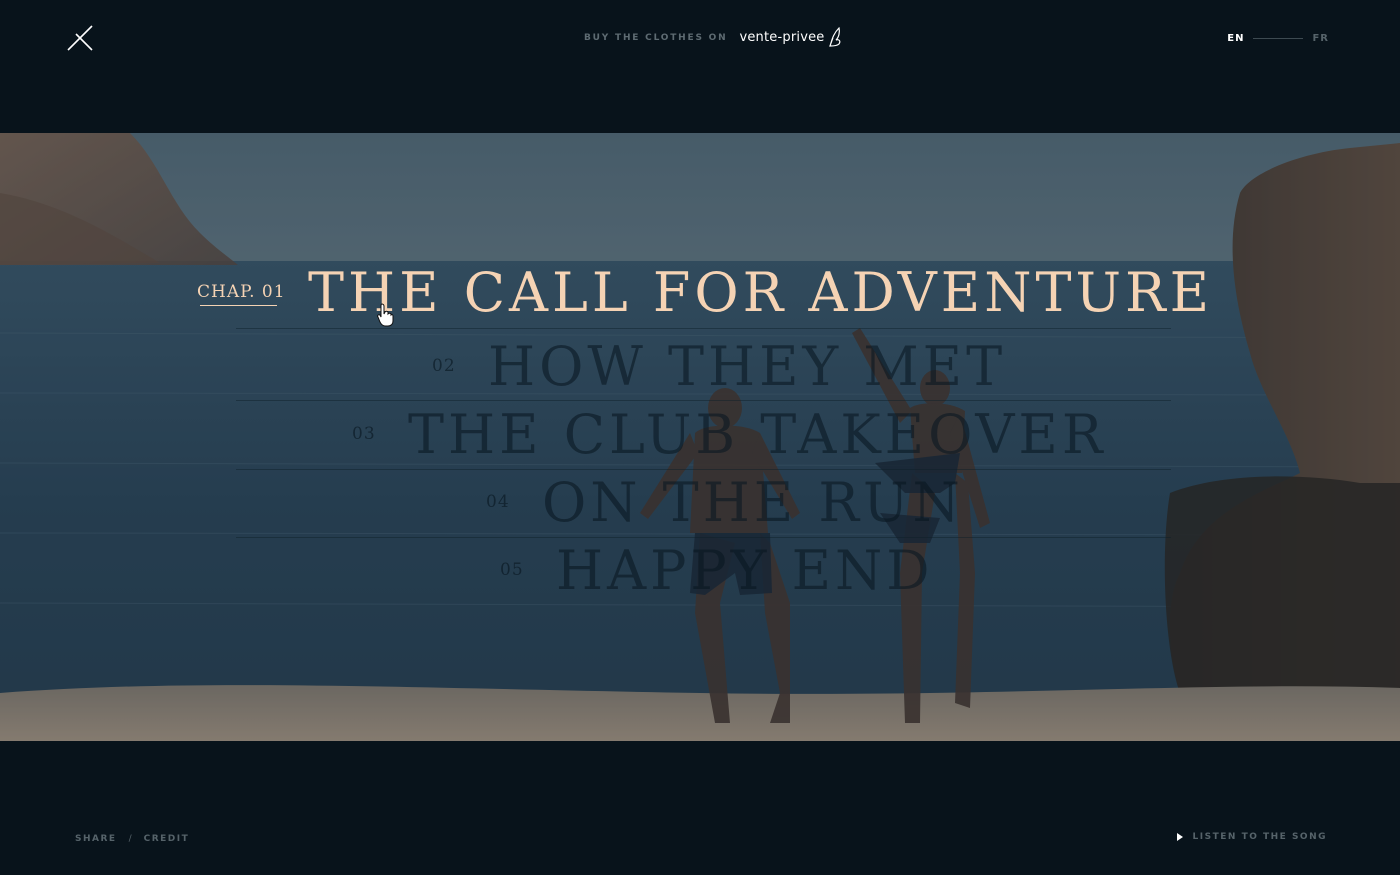  I want to click on footer-links: SHARE / CREDIT, so click(132, 839).